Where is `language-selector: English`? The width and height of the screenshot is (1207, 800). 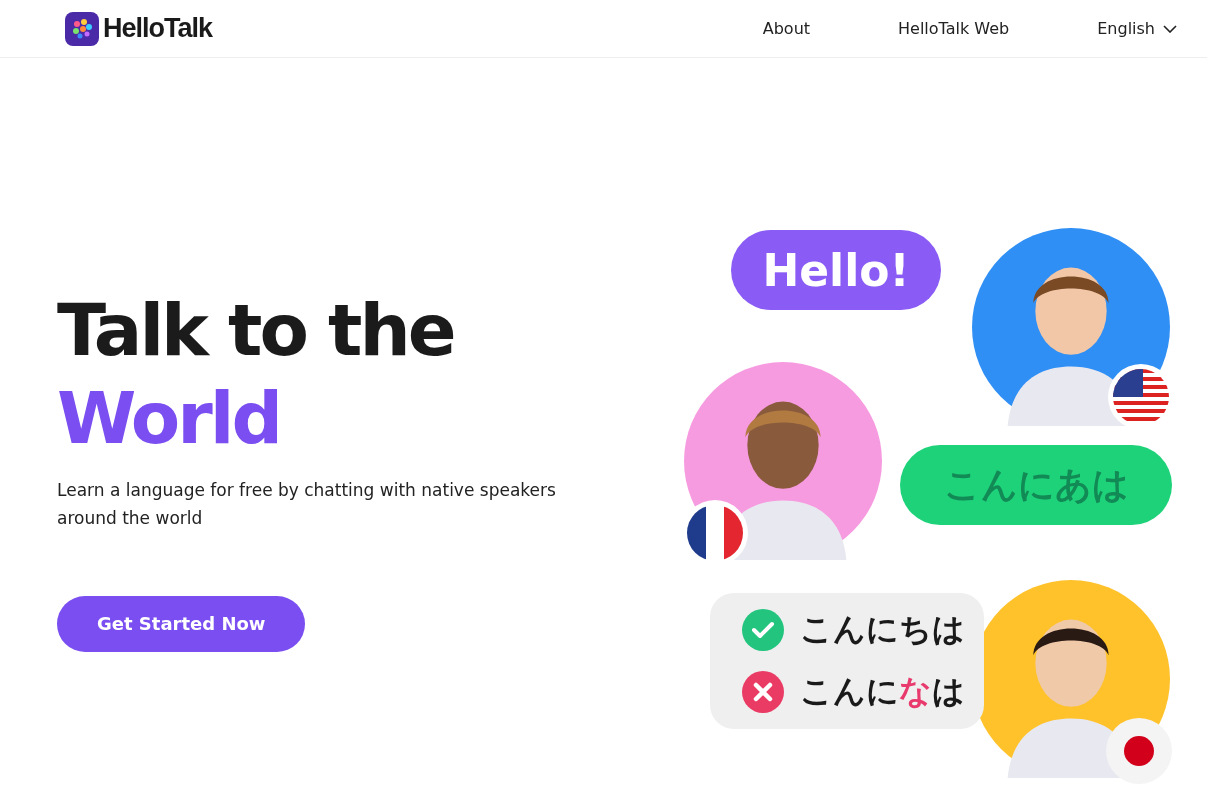
language-selector: English is located at coordinates (1137, 28).